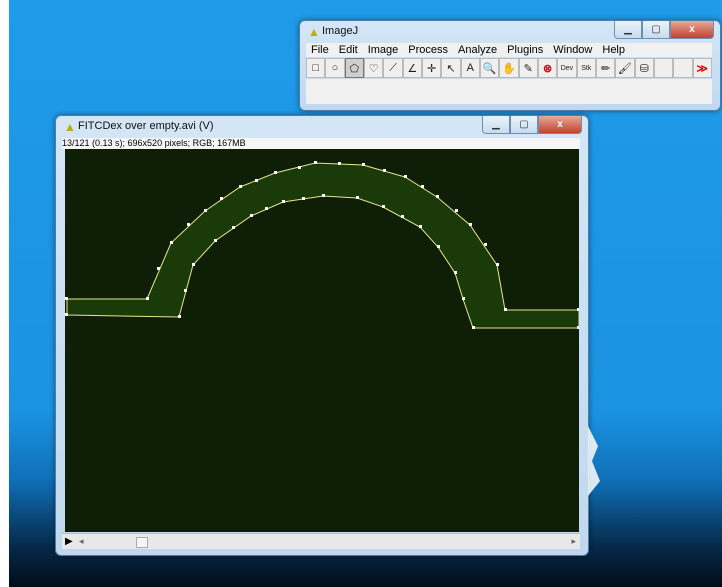 This screenshot has height=587, width=722. What do you see at coordinates (316, 68) in the screenshot?
I see `rectangle-tool-icon: □` at bounding box center [316, 68].